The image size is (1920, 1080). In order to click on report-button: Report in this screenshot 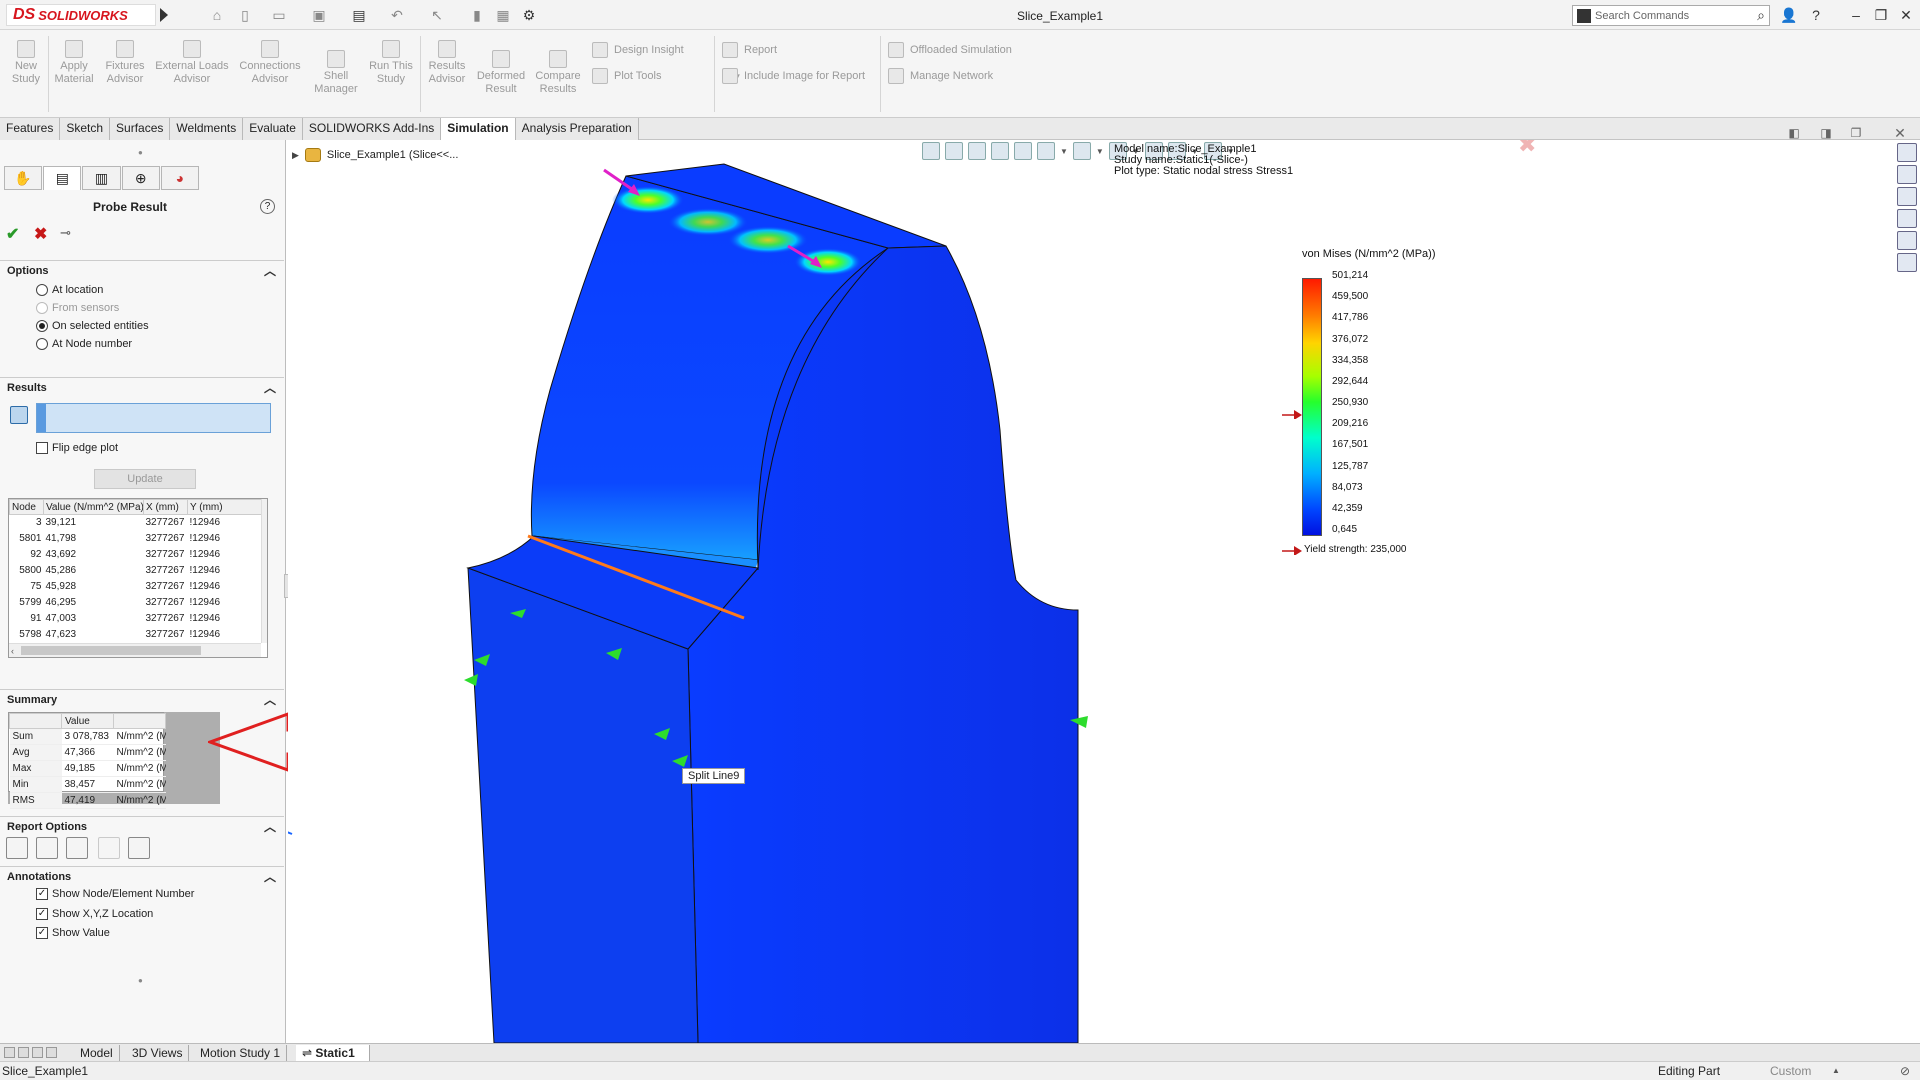, I will do `click(749, 50)`.